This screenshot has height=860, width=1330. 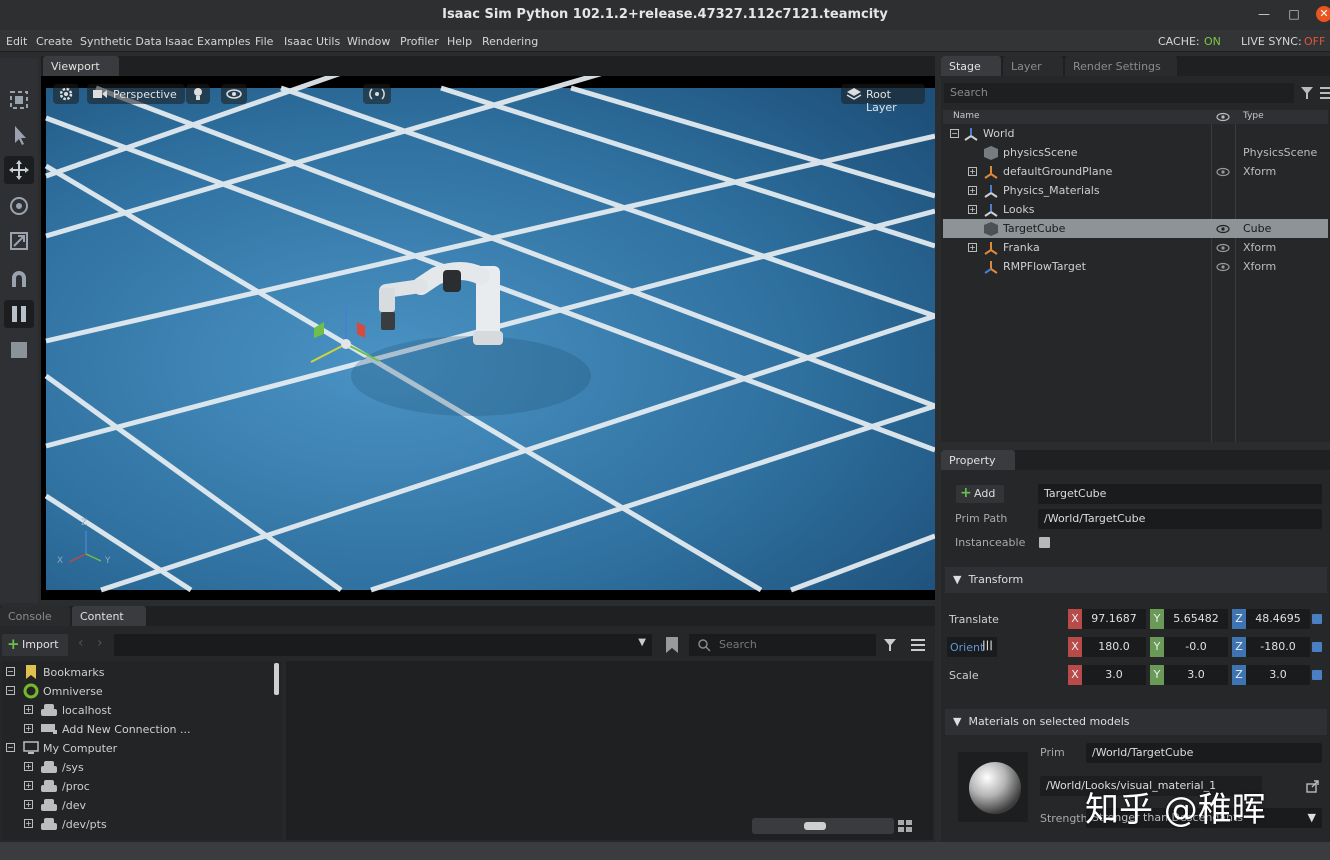 I want to click on orient-z-input: -180.0, so click(x=1278, y=647).